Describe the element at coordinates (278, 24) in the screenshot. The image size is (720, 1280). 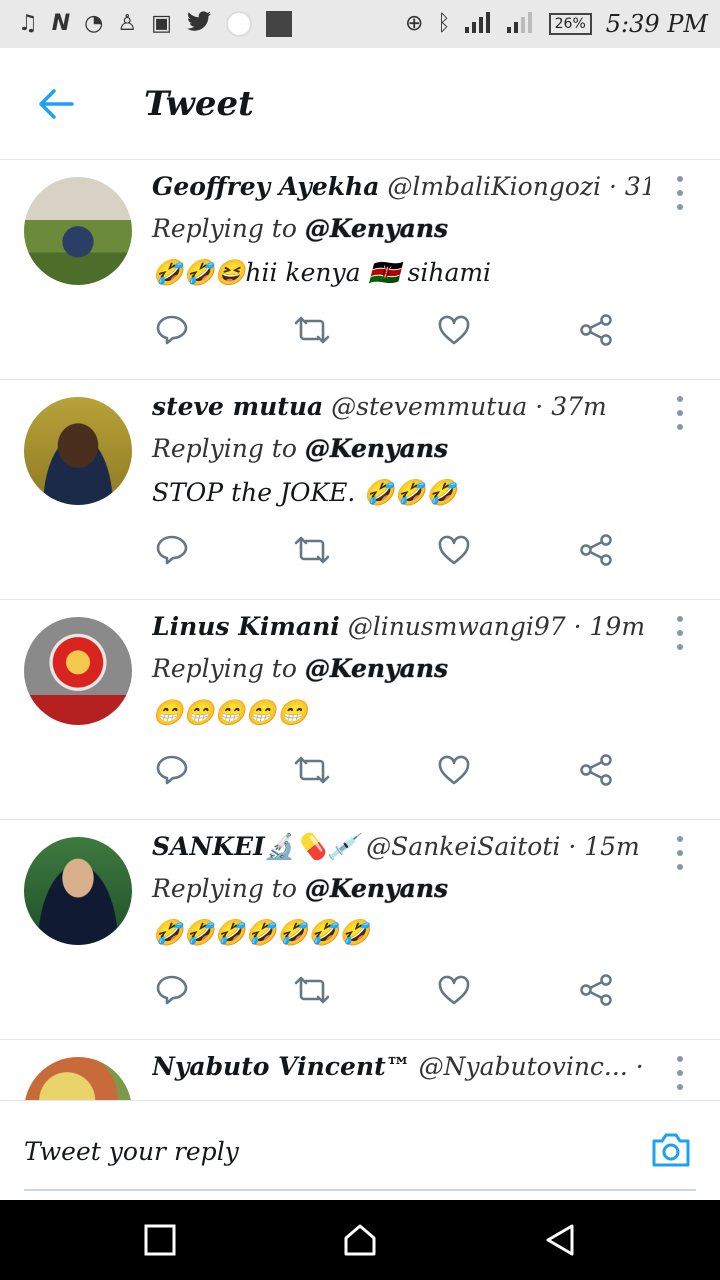
I see `app-icon` at that location.